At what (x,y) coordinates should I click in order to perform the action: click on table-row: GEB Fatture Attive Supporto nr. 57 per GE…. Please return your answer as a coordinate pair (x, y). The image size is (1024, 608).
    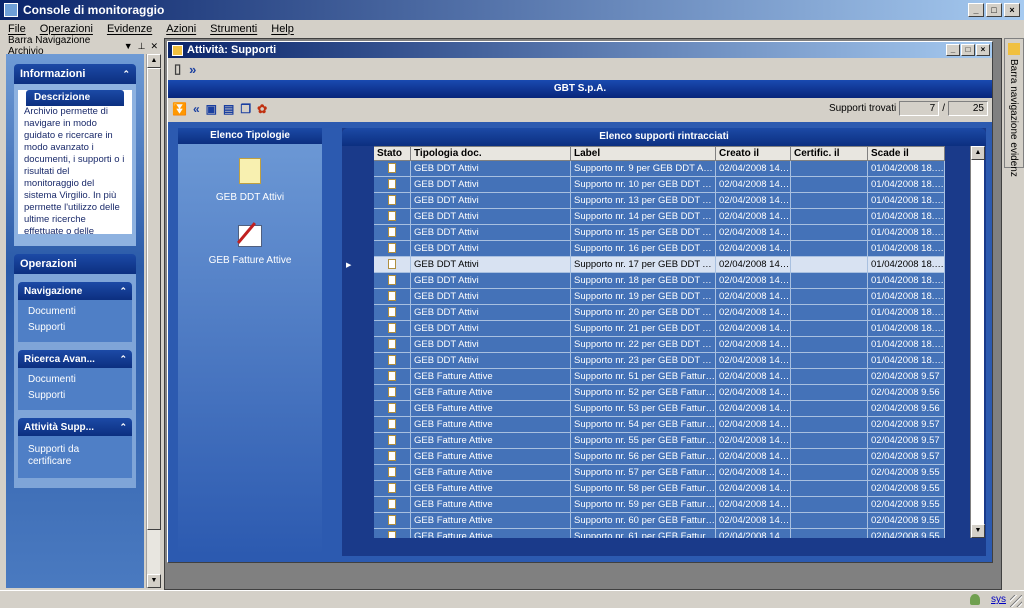
    Looking at the image, I should click on (643, 472).